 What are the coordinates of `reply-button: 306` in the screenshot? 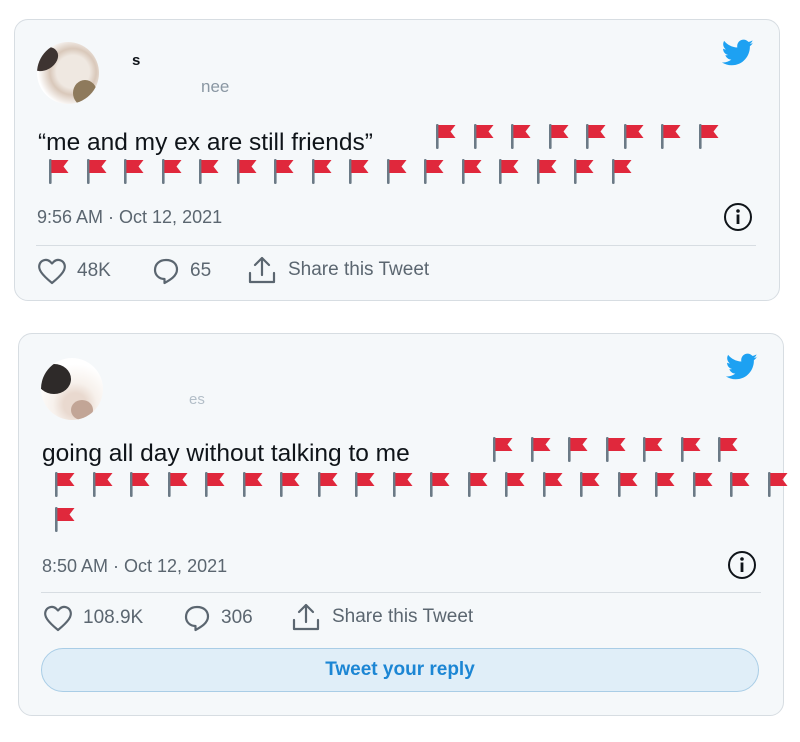 It's located at (218, 618).